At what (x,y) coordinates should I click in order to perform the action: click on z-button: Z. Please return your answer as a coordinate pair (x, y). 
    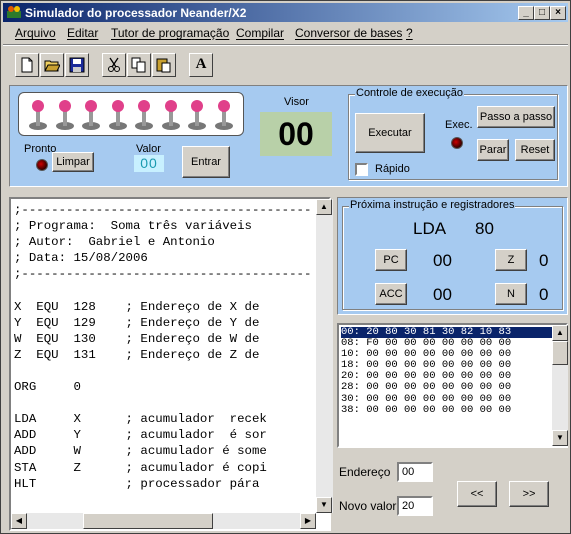
    Looking at the image, I should click on (511, 260).